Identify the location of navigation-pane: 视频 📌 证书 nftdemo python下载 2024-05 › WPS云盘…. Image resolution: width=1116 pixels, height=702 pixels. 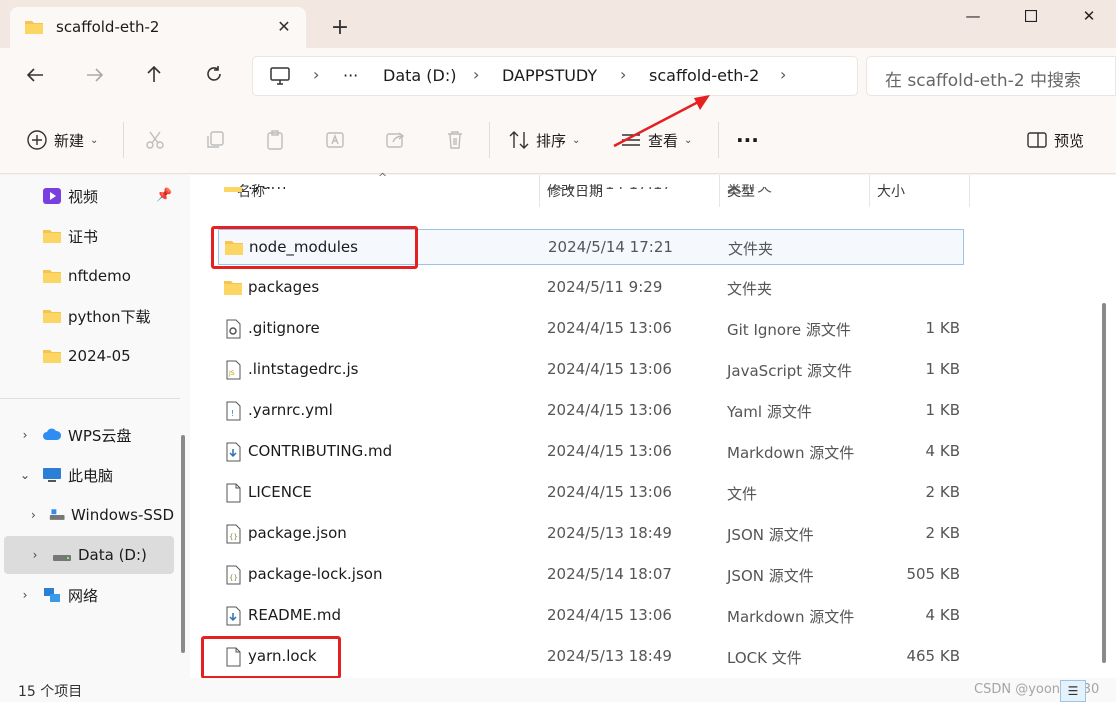
(95, 426).